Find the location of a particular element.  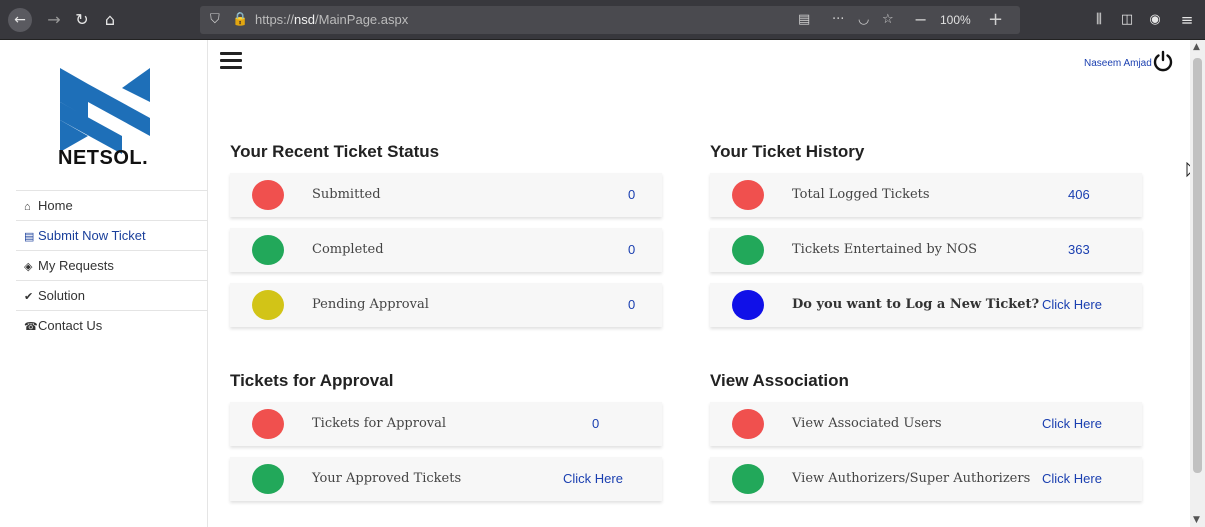

hamburger-menu-icon is located at coordinates (231, 61).